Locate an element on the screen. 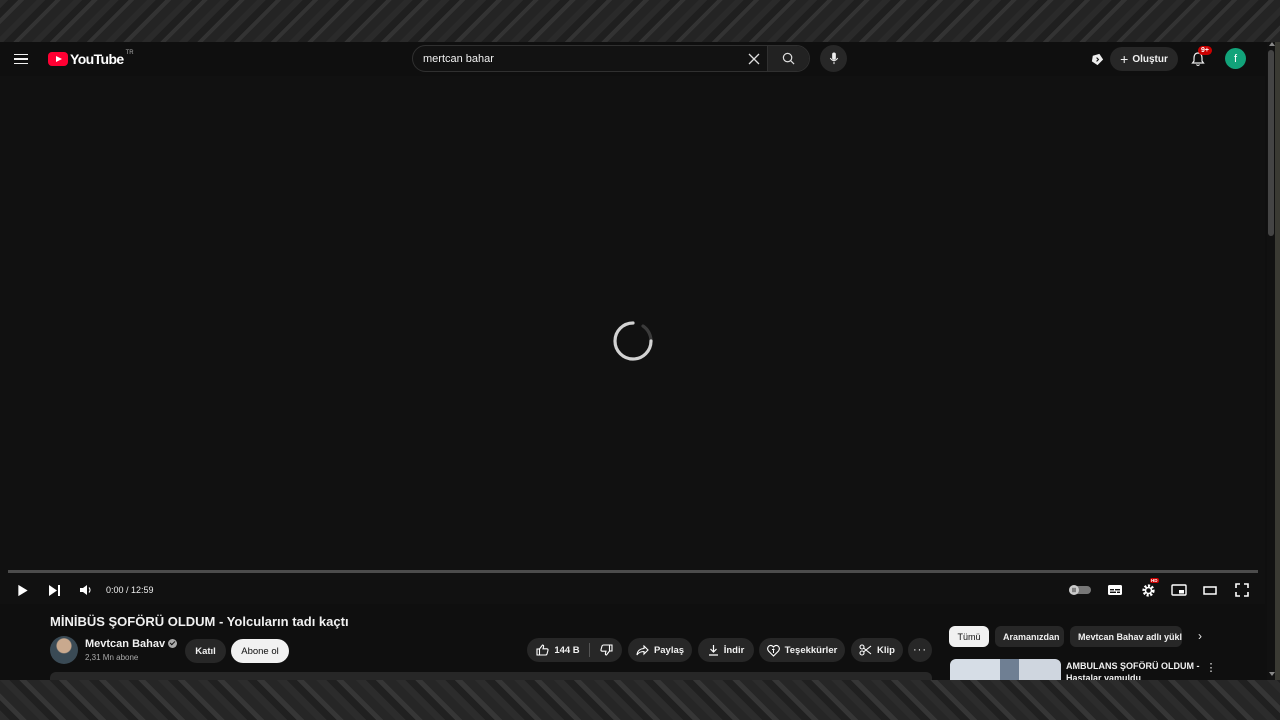 Image resolution: width=1280 pixels, height=720 pixels. theater-mode-button is located at coordinates (1210, 590).